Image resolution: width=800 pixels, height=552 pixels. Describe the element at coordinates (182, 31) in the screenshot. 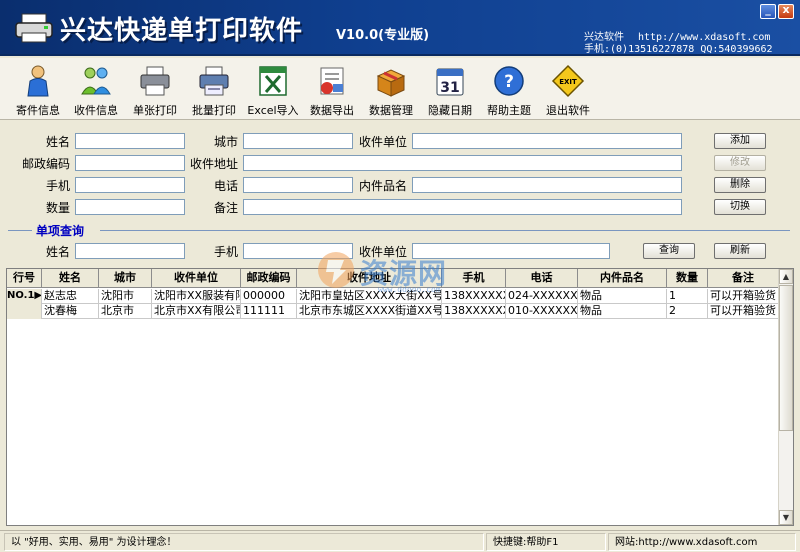

I see `app-title: 兴达快递单打印软件` at that location.